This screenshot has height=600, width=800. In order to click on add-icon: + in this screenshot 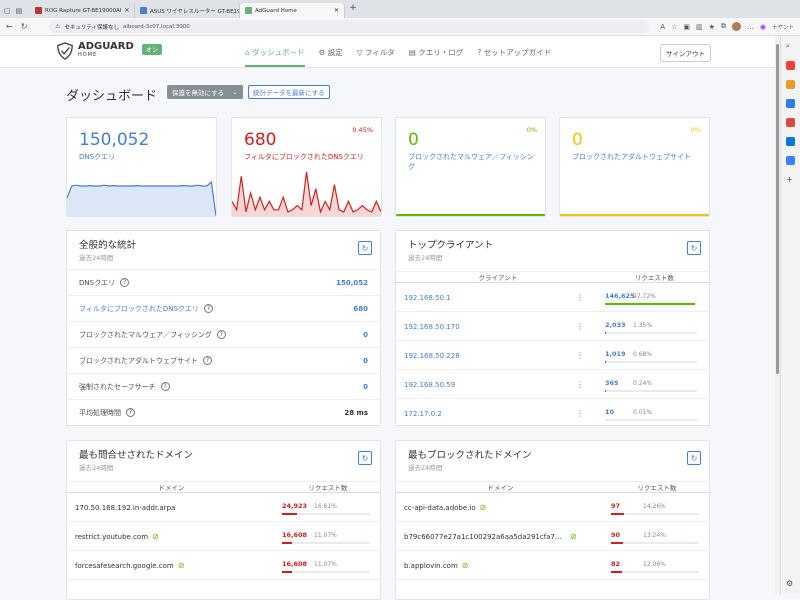, I will do `click(790, 179)`.